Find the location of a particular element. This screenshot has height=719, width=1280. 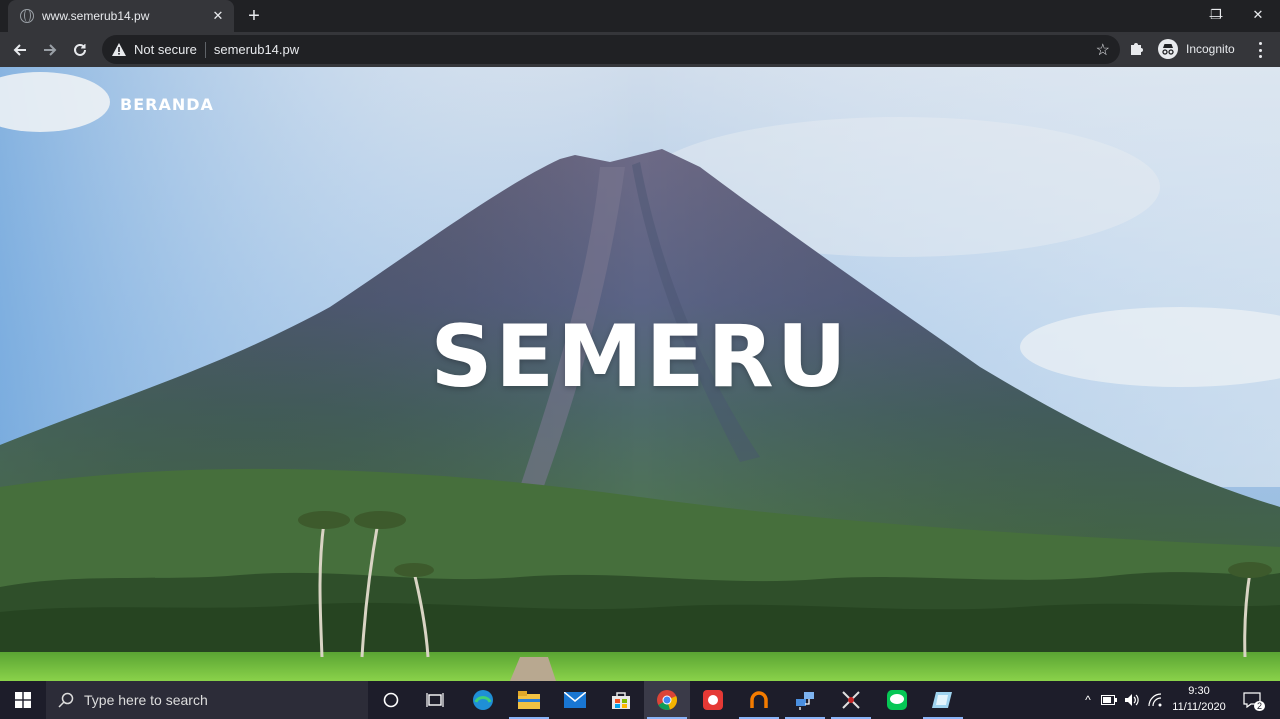

notification-count-badge: 2 is located at coordinates (1260, 706).